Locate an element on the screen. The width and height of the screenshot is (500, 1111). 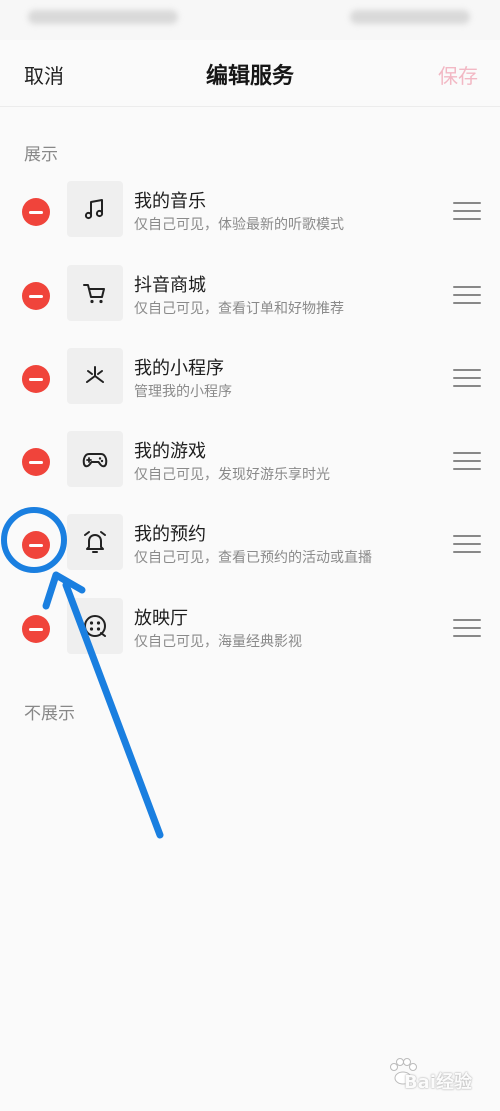
service-row-music: 我的音乐 仅自己可见，体验最新的听歌模式 is located at coordinates (250, 216).